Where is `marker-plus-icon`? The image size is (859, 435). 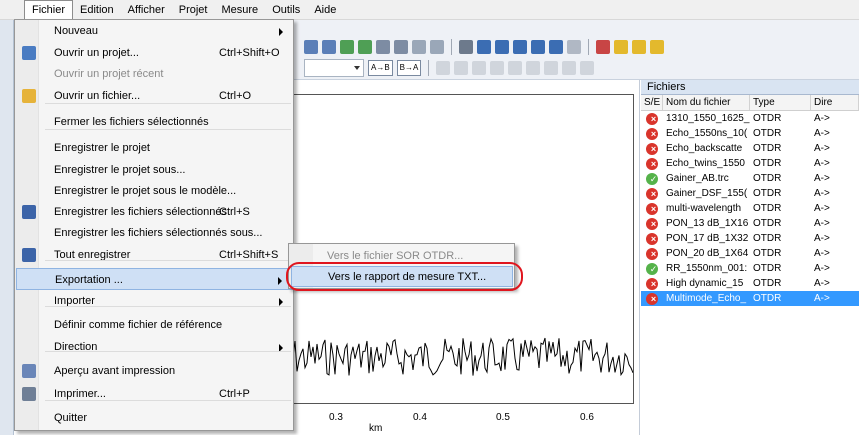
marker-plus-icon is located at coordinates (533, 68).